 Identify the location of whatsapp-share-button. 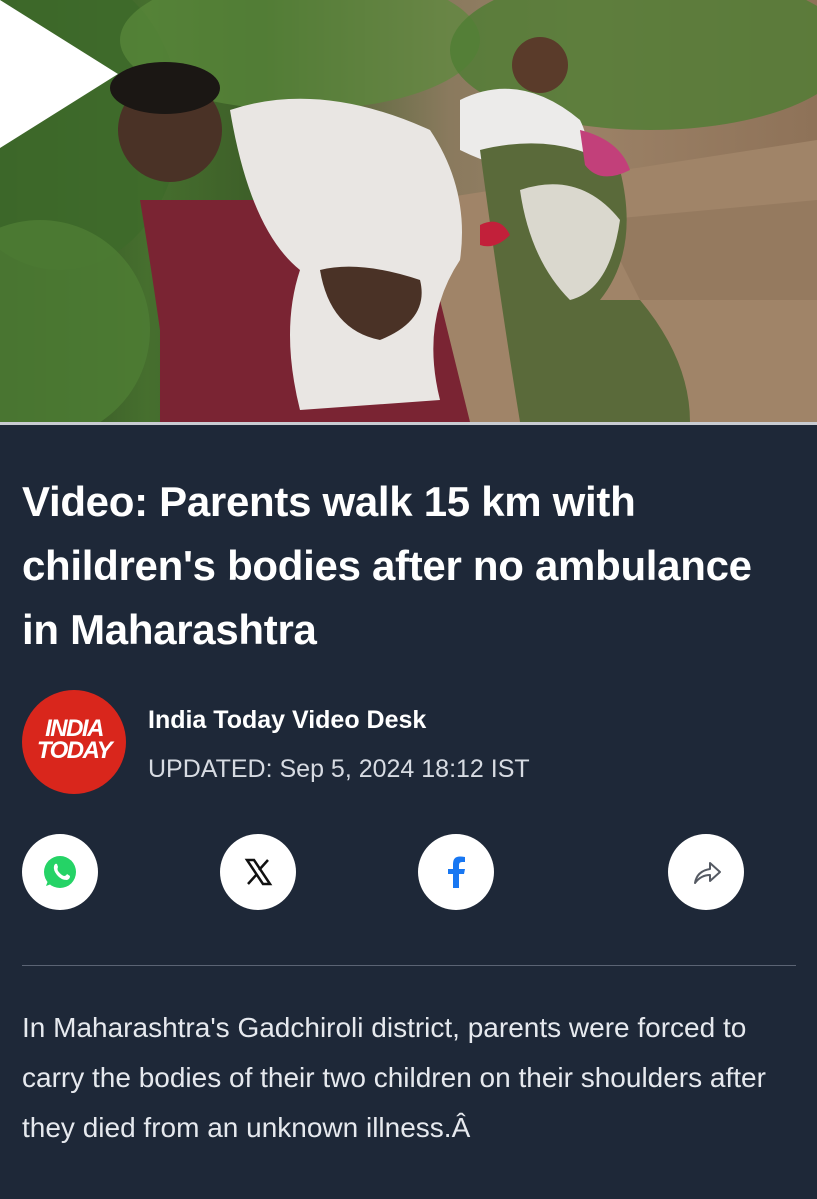
(60, 872).